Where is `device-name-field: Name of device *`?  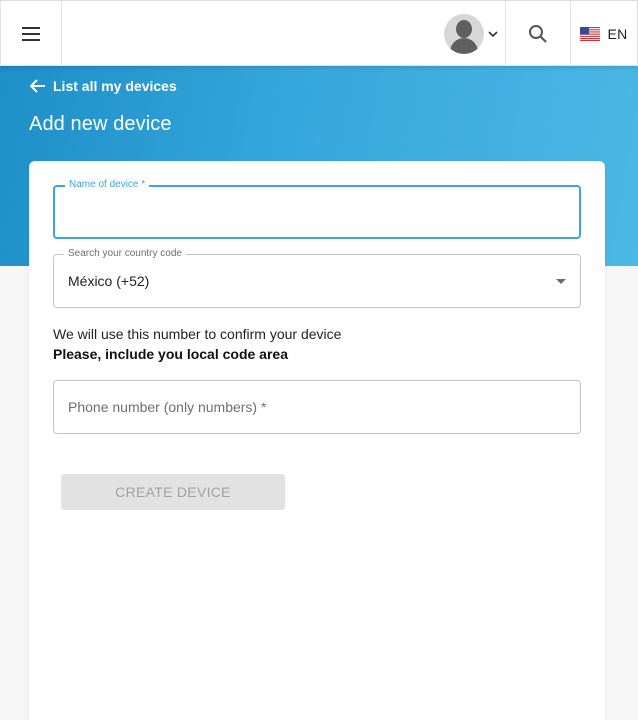
device-name-field: Name of device * is located at coordinates (317, 209).